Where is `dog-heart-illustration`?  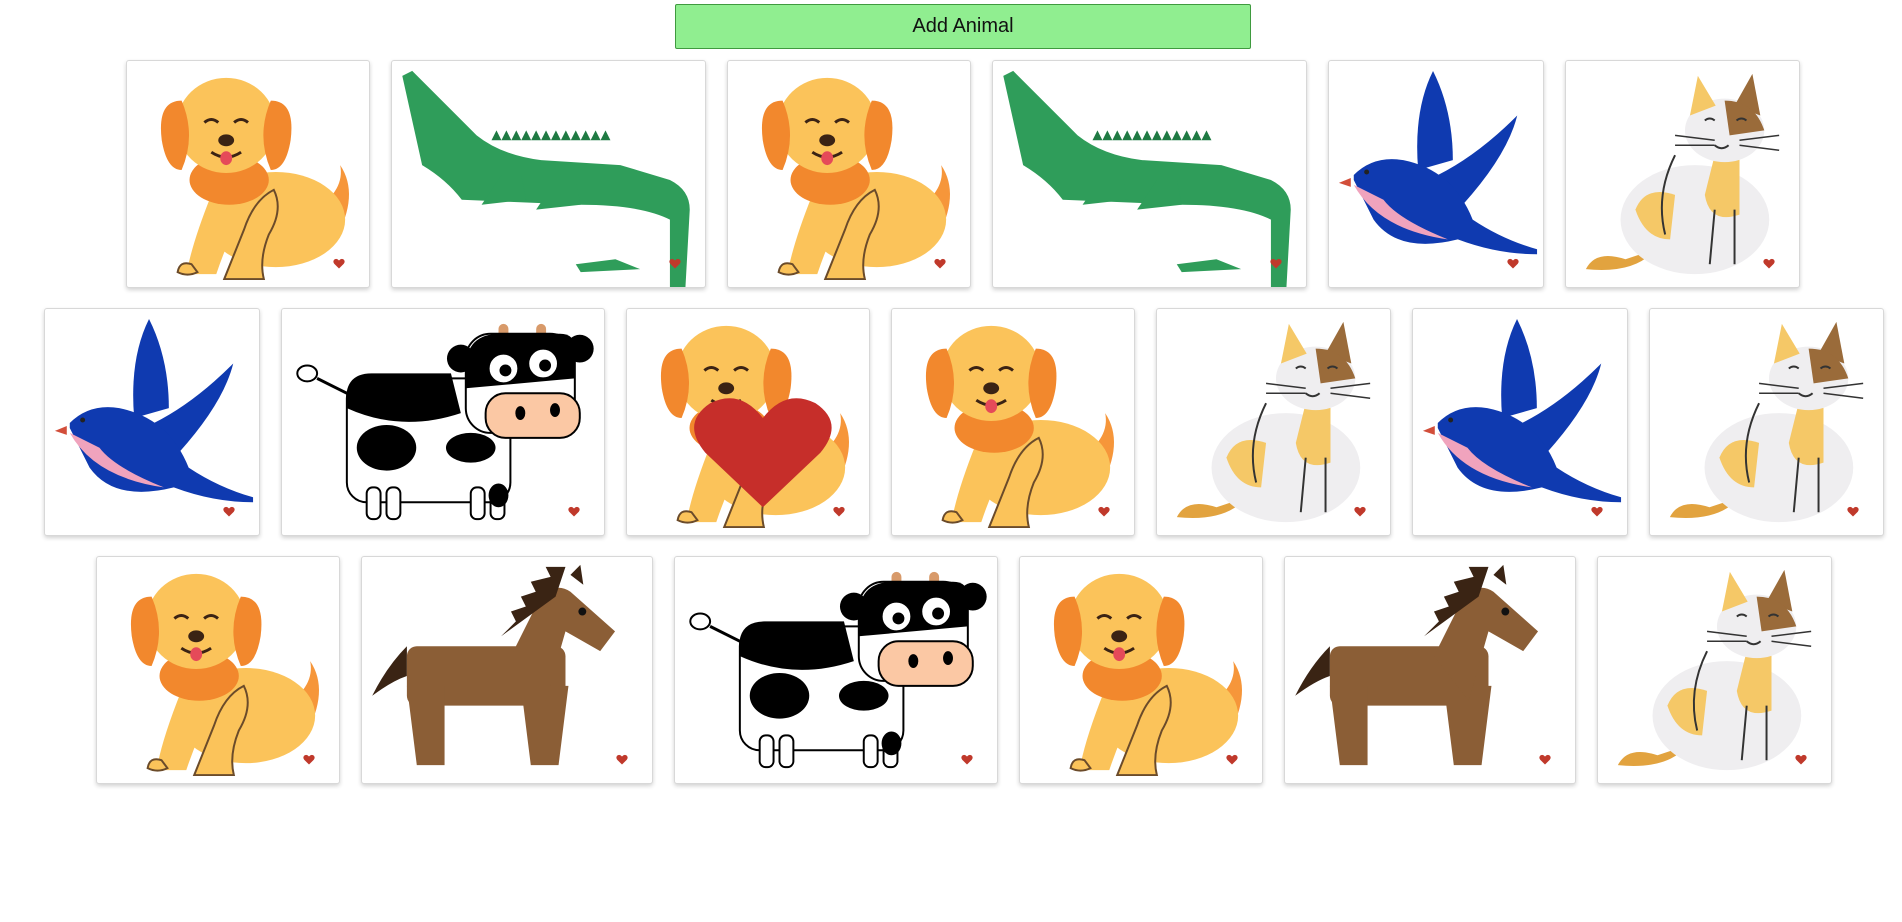 dog-heart-illustration is located at coordinates (754, 427).